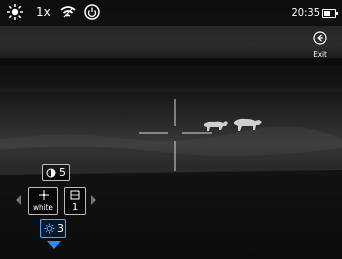 The image size is (342, 259). What do you see at coordinates (75, 195) in the screenshot?
I see `frame-icon` at bounding box center [75, 195].